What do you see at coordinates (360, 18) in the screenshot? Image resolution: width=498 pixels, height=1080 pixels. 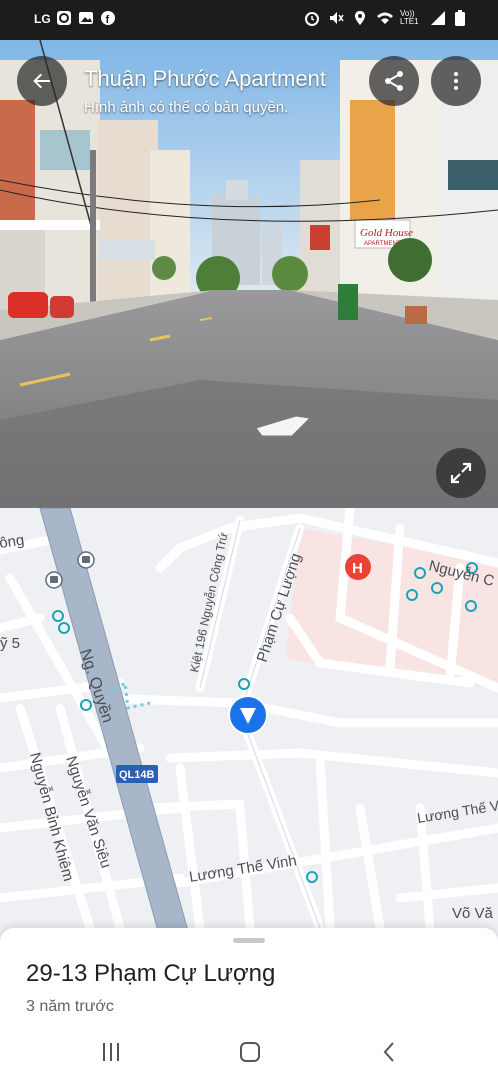 I see `location-icon` at bounding box center [360, 18].